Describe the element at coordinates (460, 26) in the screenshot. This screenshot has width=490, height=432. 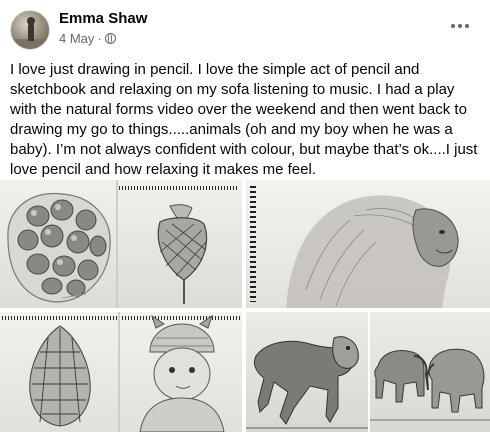
I see `more-options-icon` at that location.